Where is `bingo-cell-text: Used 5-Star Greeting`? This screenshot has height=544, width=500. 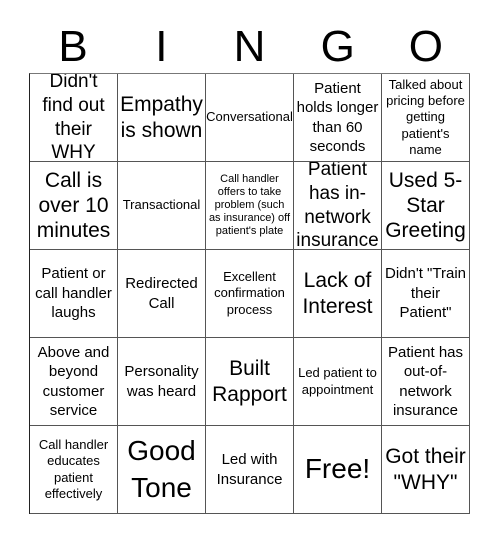
bingo-cell-text: Used 5-Star Greeting is located at coordinates (425, 205).